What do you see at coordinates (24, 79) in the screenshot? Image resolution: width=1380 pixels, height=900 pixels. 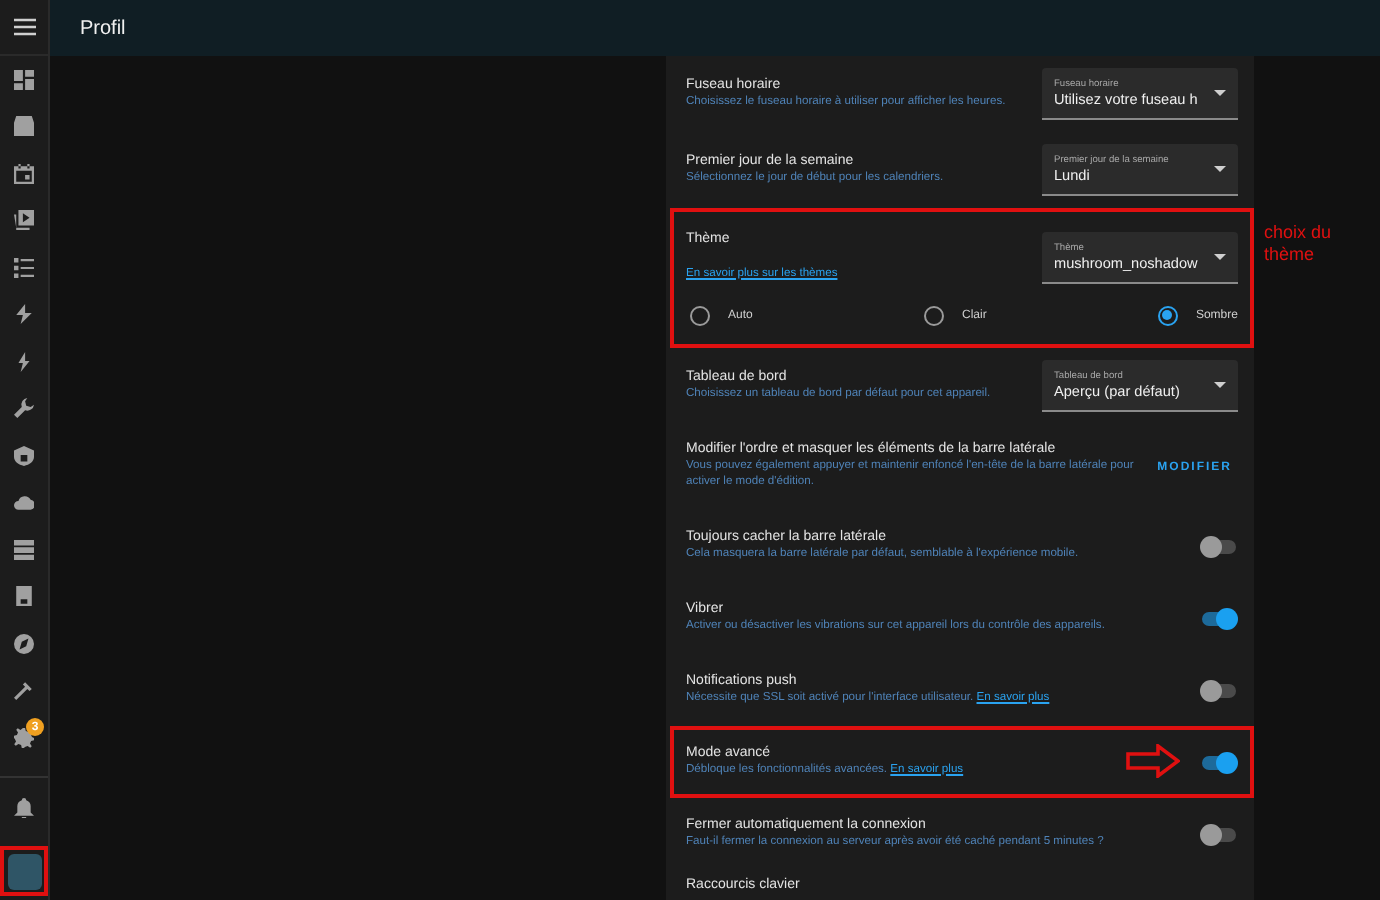 I see `grid-icon` at bounding box center [24, 79].